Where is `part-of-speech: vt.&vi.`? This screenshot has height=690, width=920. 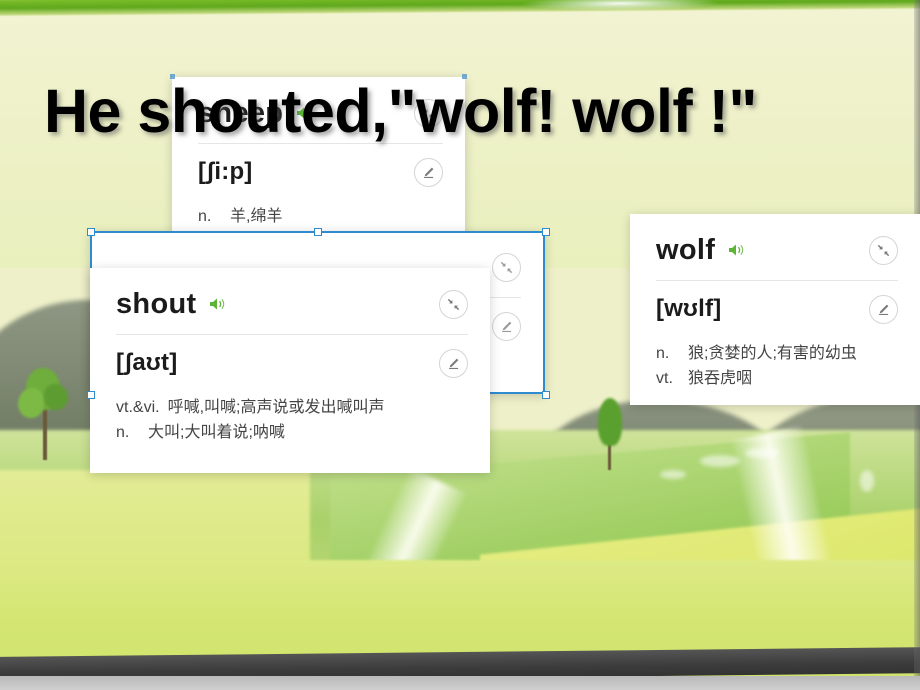
part-of-speech: vt.&vi. is located at coordinates (138, 407).